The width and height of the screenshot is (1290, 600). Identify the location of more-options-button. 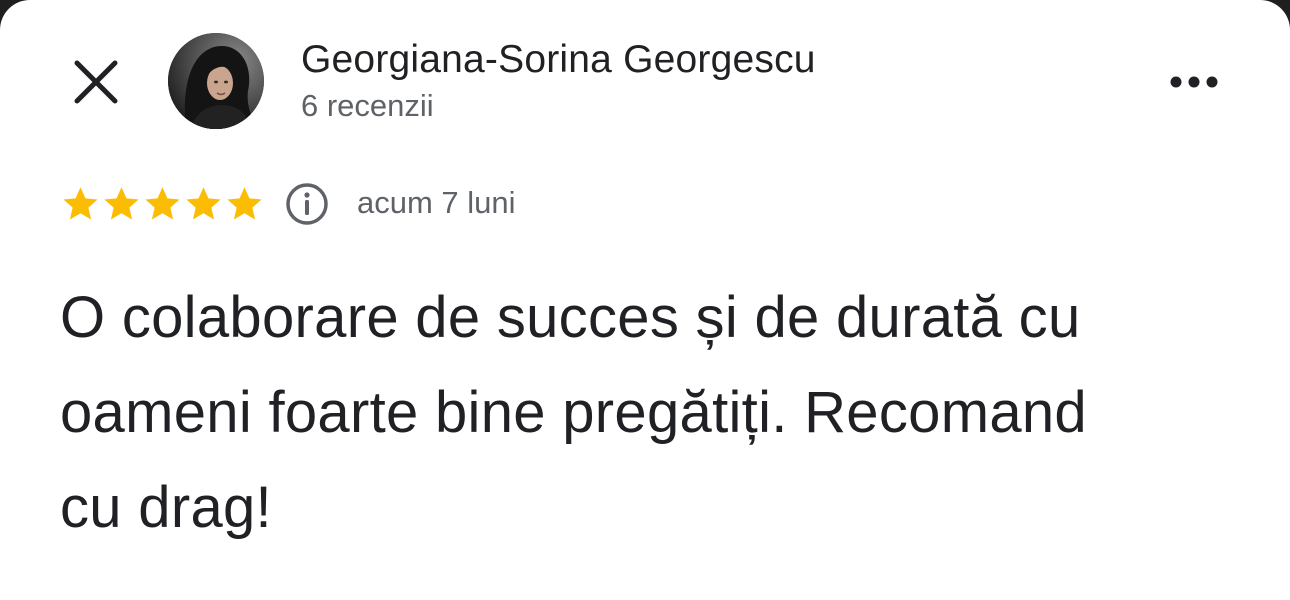
(1194, 82).